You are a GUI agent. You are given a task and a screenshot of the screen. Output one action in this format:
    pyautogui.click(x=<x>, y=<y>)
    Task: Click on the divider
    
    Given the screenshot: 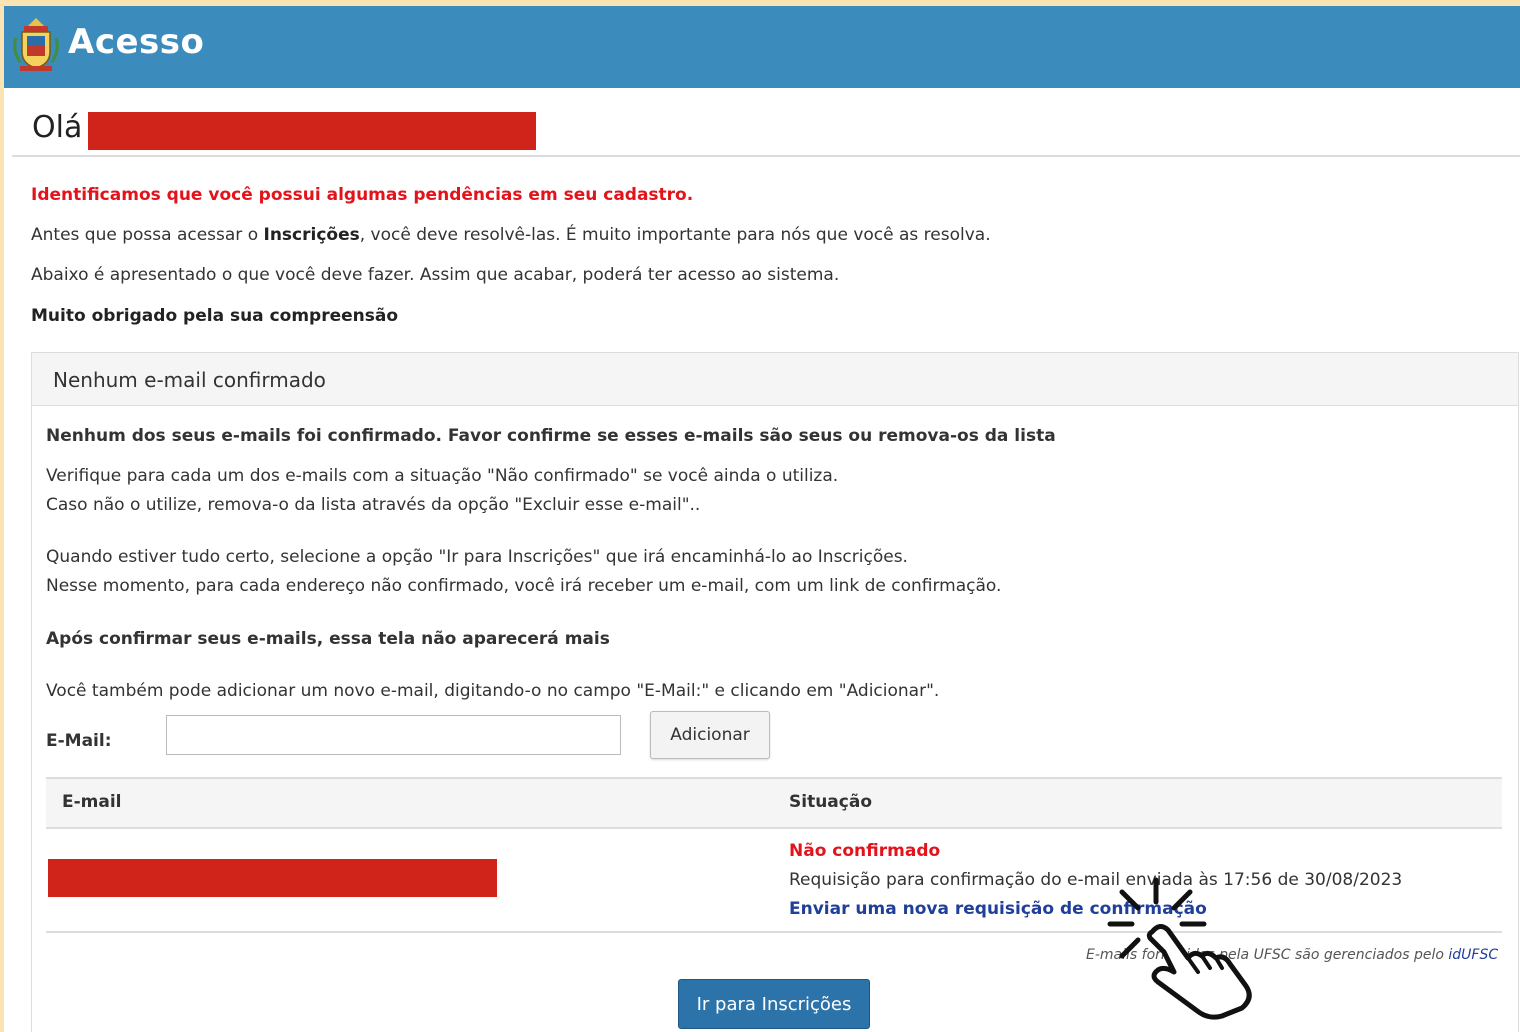 What is the action you would take?
    pyautogui.click(x=766, y=156)
    